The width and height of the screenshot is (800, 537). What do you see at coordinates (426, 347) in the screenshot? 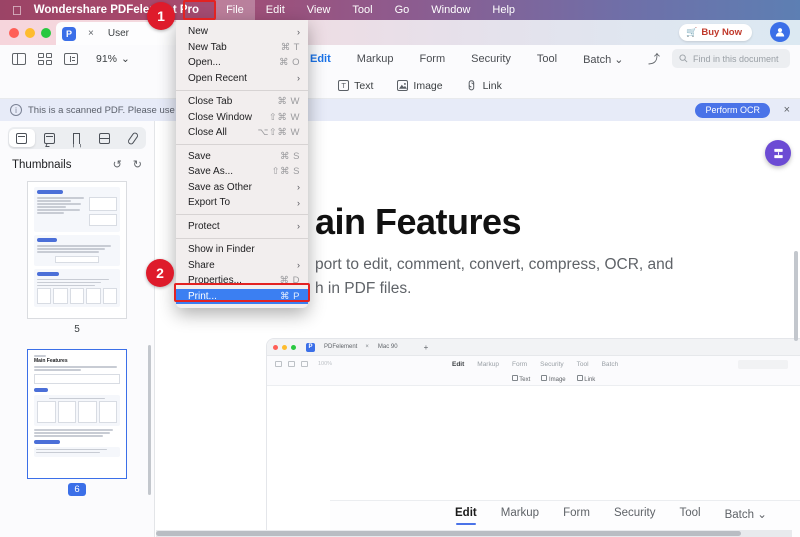
I see `new-tab-icon: +` at bounding box center [426, 347].